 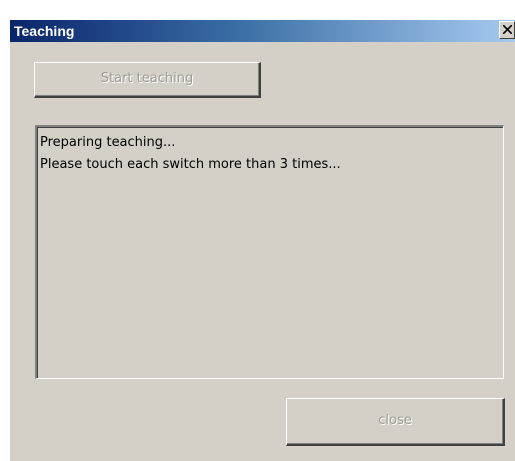 I want to click on start-teaching-button: Start teaching, so click(x=147, y=80).